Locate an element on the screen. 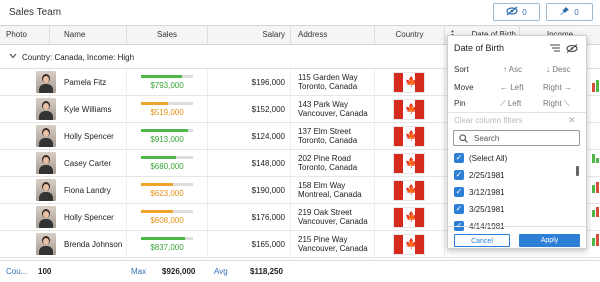 Image resolution: width=600 pixels, height=282 pixels. header-salary: Salary is located at coordinates (249, 35).